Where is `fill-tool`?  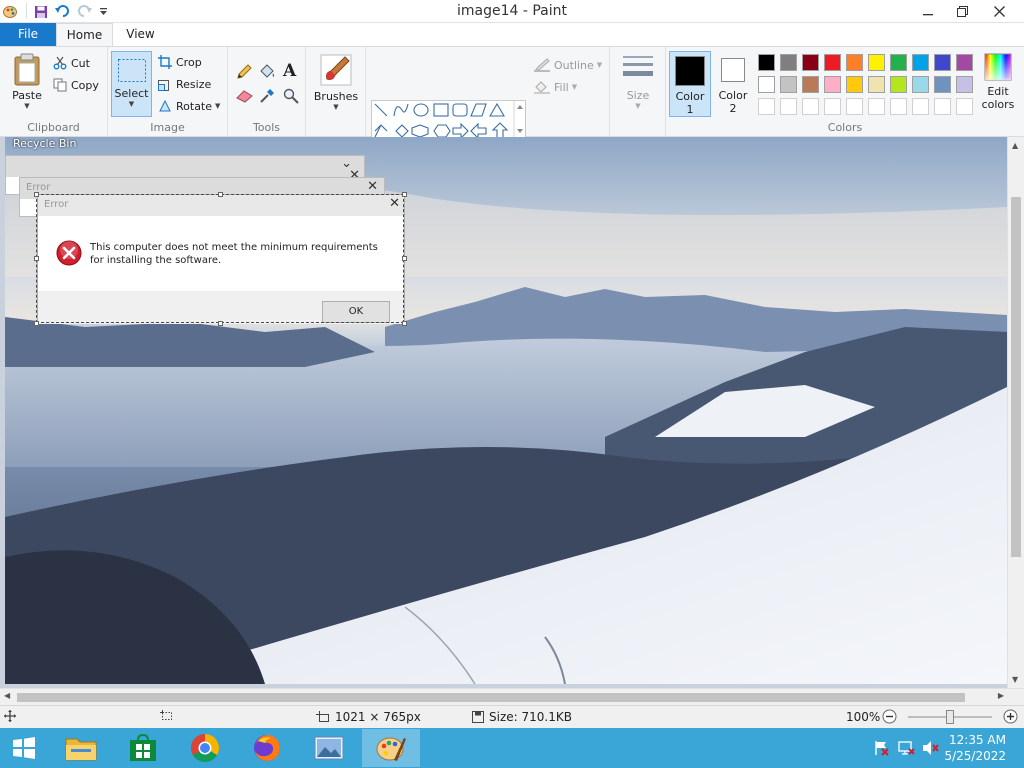
fill-tool is located at coordinates (269, 72).